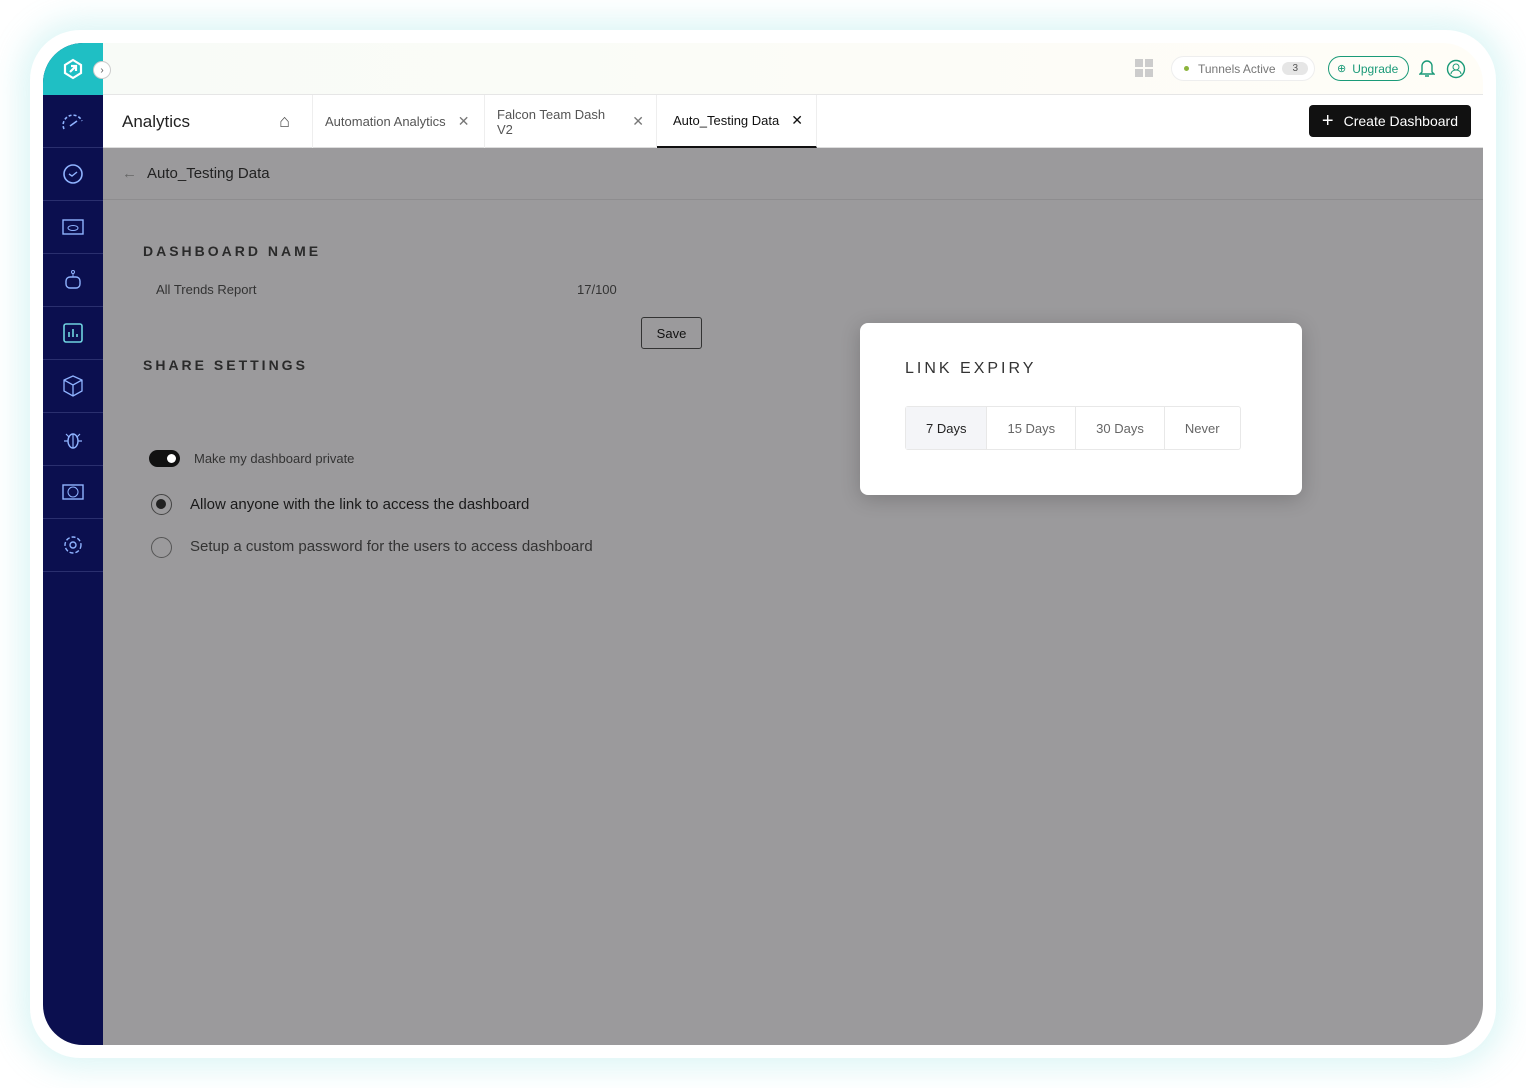 The width and height of the screenshot is (1526, 1088). Describe the element at coordinates (232, 251) in the screenshot. I see `dashboard-name-heading: DASHBOARD NAME` at that location.